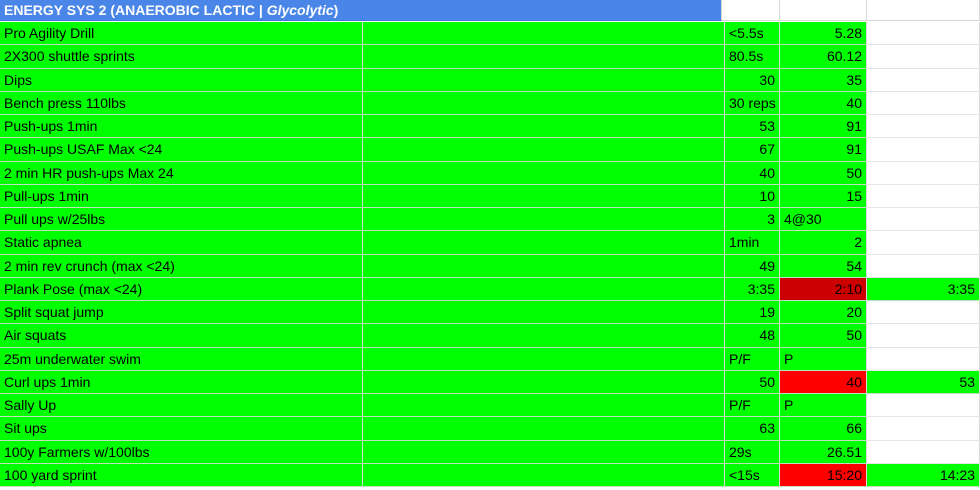  Describe the element at coordinates (923, 475) in the screenshot. I see `retest-cell: 14:23` at that location.